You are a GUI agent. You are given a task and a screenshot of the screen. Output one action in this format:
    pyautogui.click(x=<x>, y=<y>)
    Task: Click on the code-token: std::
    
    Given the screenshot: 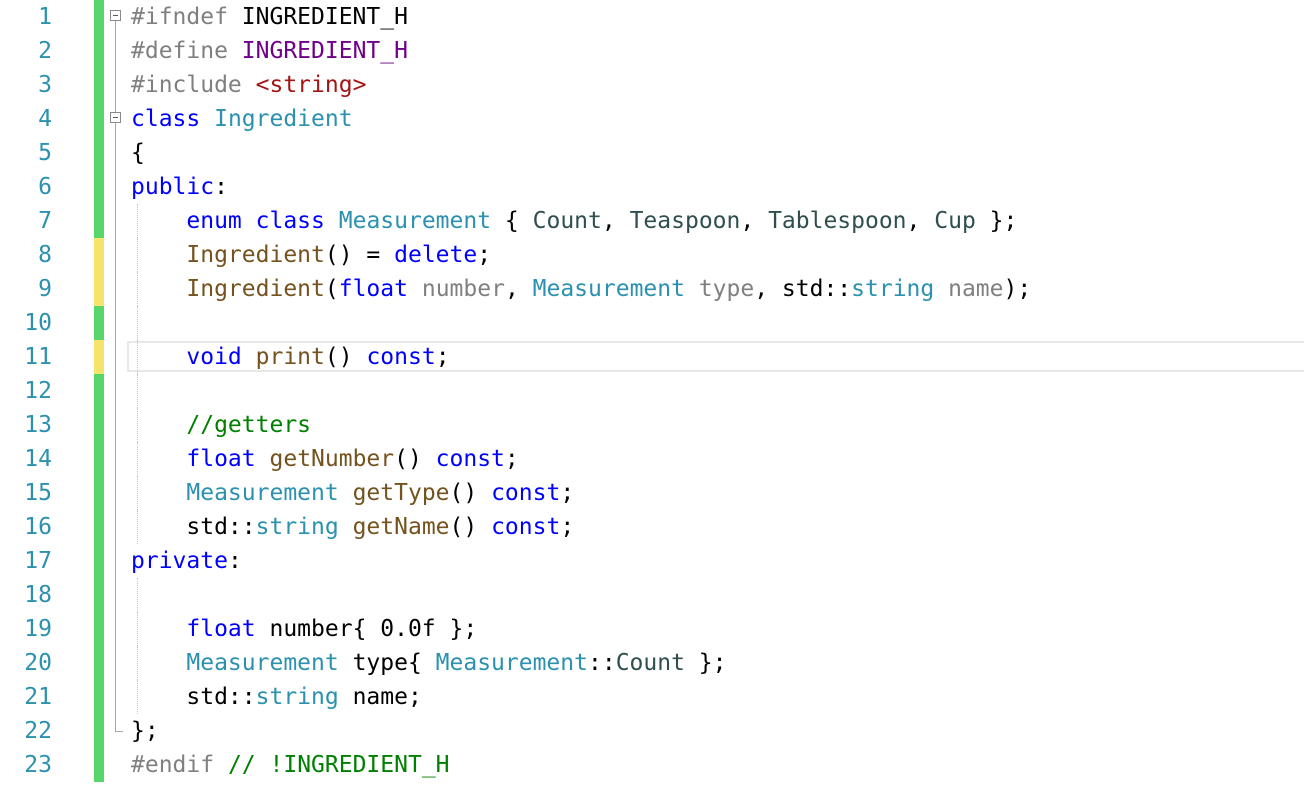 What is the action you would take?
    pyautogui.click(x=193, y=527)
    